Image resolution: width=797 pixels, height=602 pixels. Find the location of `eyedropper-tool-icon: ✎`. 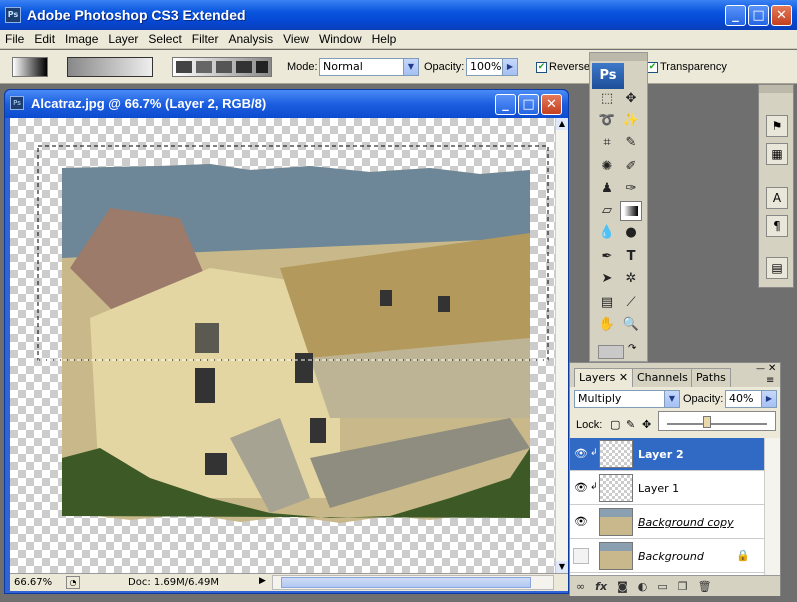

eyedropper-tool-icon: ✎ is located at coordinates (631, 143).